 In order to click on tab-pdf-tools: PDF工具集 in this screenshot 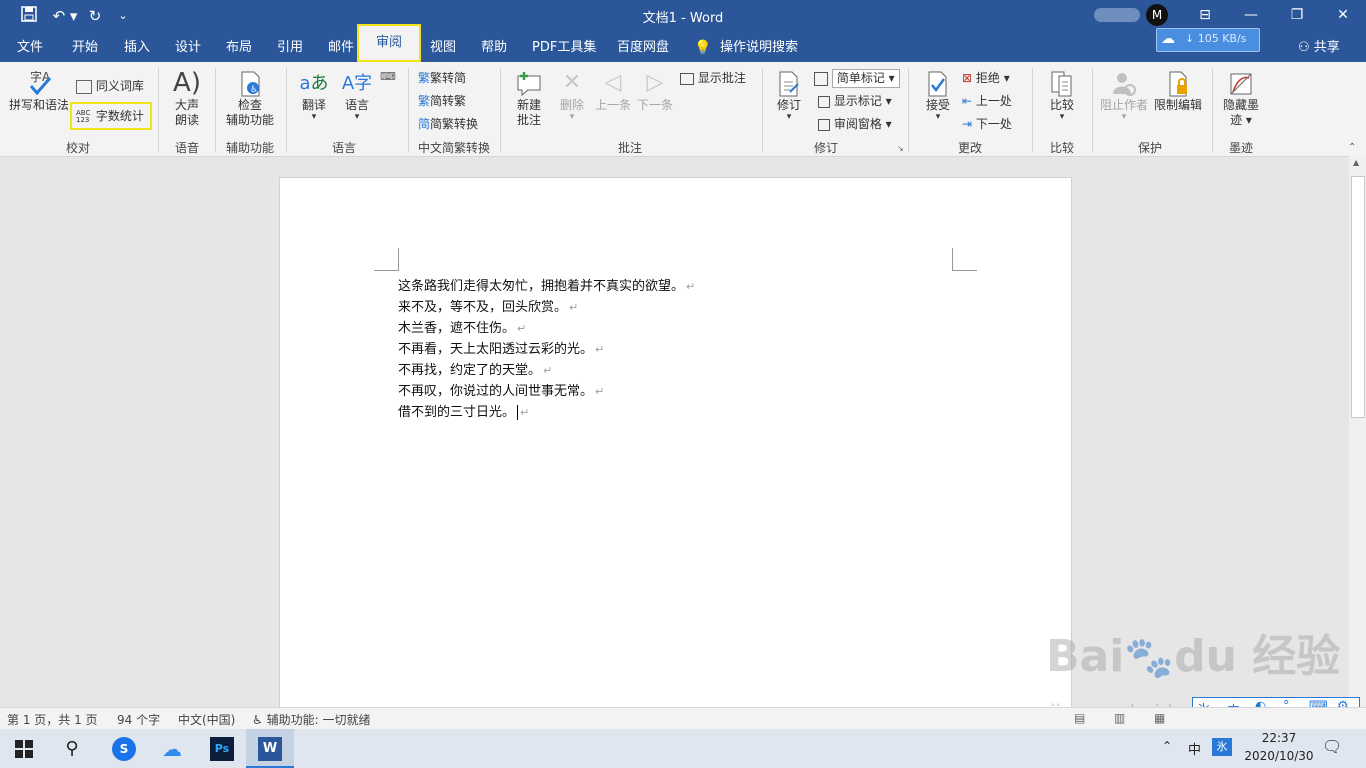, I will do `click(564, 48)`.